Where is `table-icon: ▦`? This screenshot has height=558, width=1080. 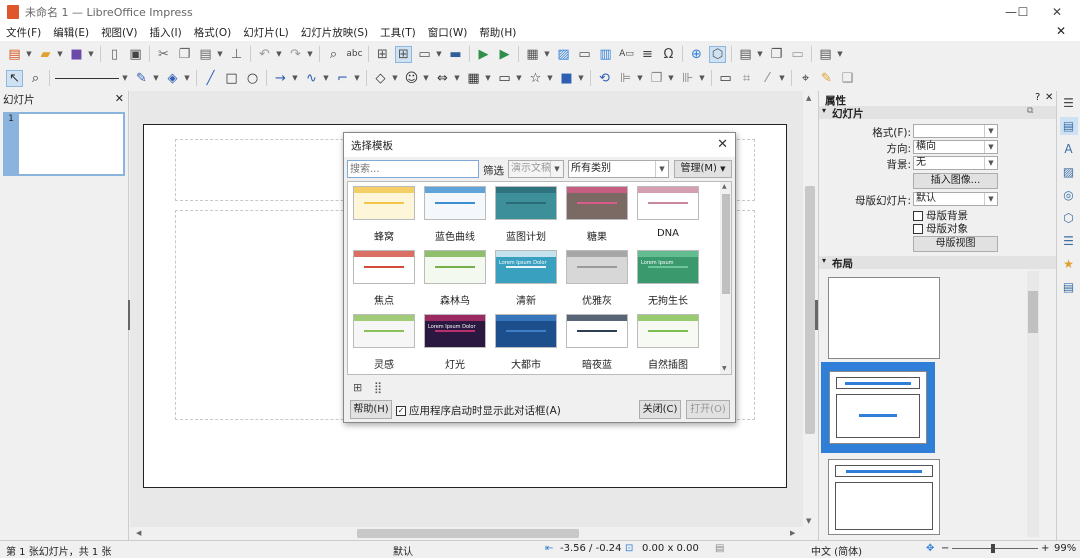 table-icon: ▦ is located at coordinates (532, 54).